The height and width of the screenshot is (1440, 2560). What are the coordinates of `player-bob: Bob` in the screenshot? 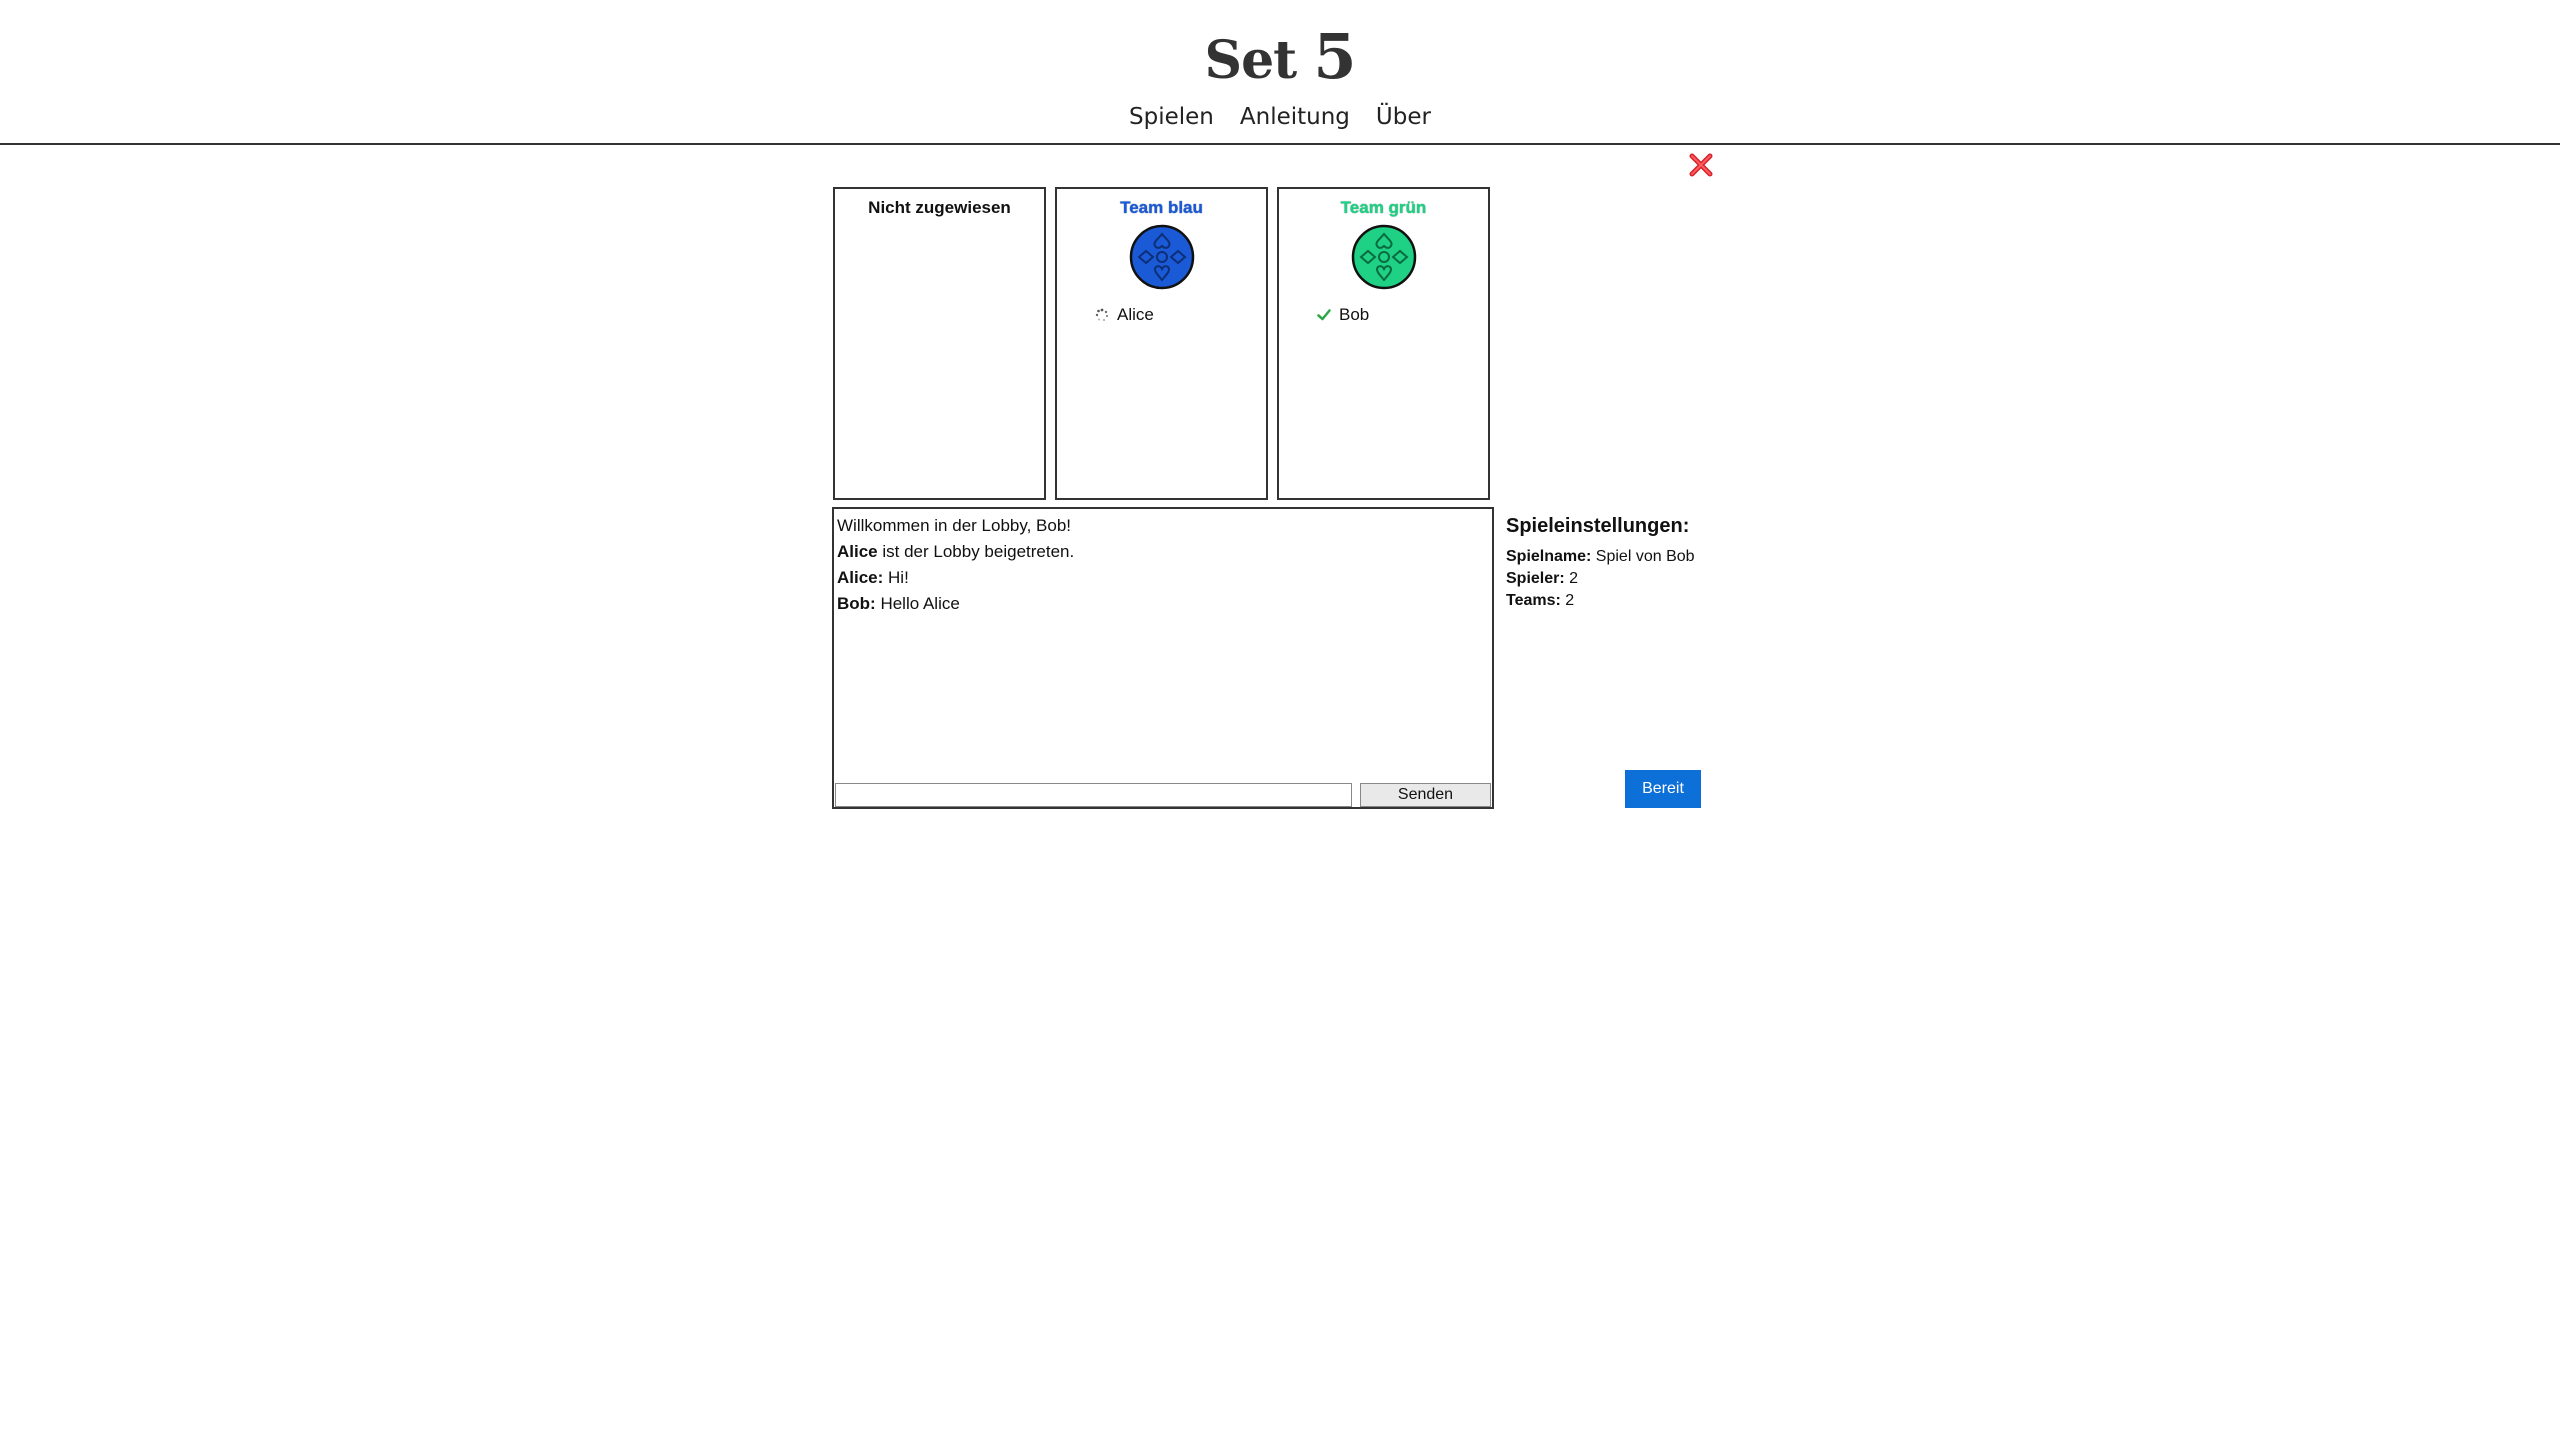 It's located at (1343, 315).